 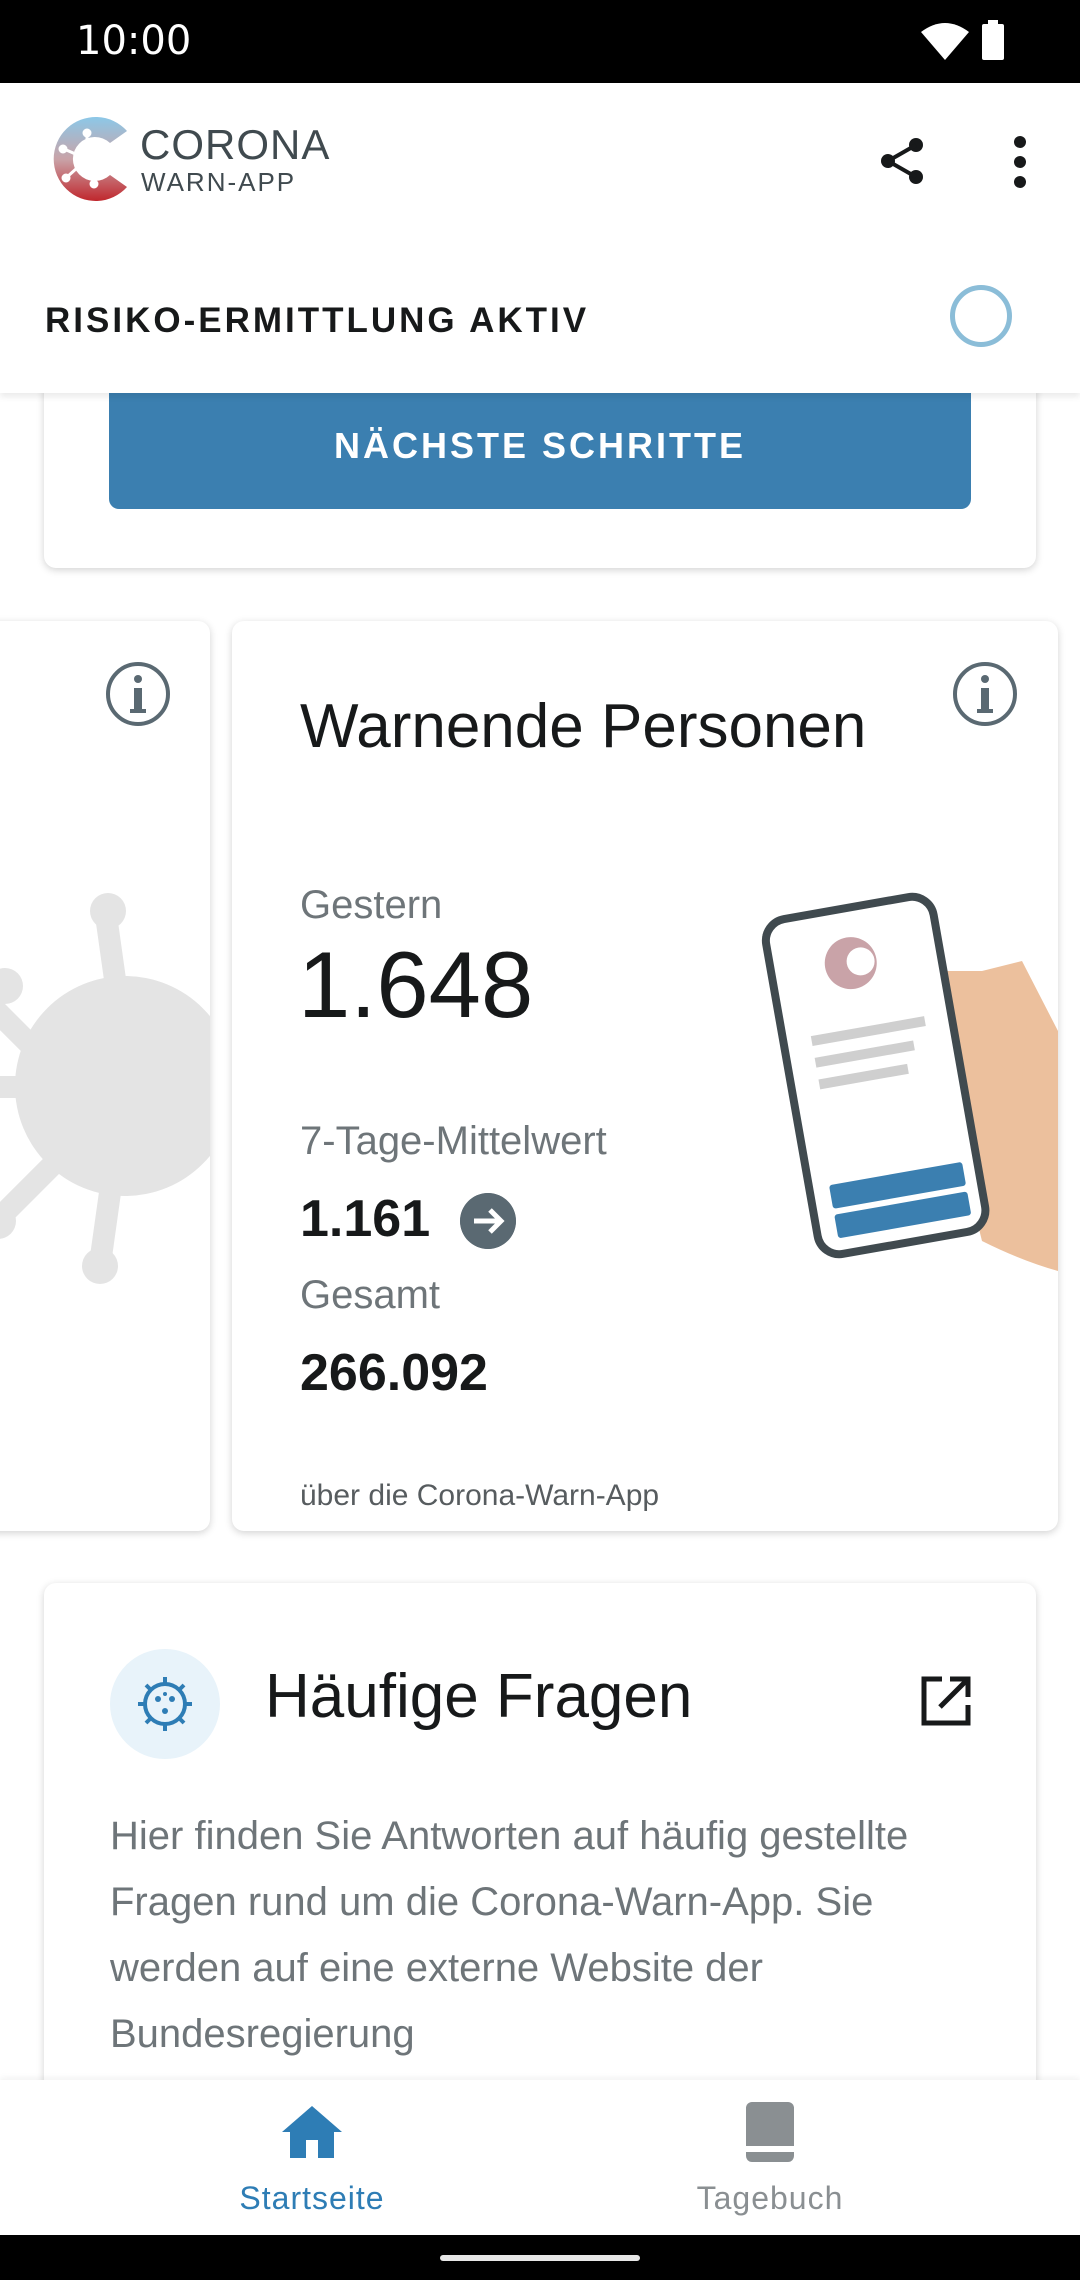 I want to click on logo-subtitle: WARN-APP, so click(x=219, y=182).